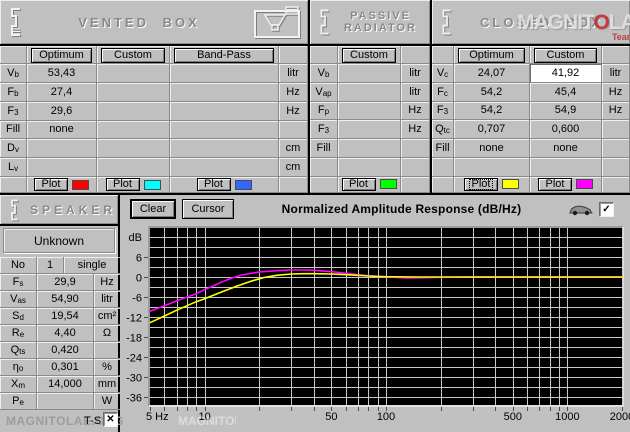 The width and height of the screenshot is (630, 432). Describe the element at coordinates (369, 55) in the screenshot. I see `passive-custom-button: Custom` at that location.